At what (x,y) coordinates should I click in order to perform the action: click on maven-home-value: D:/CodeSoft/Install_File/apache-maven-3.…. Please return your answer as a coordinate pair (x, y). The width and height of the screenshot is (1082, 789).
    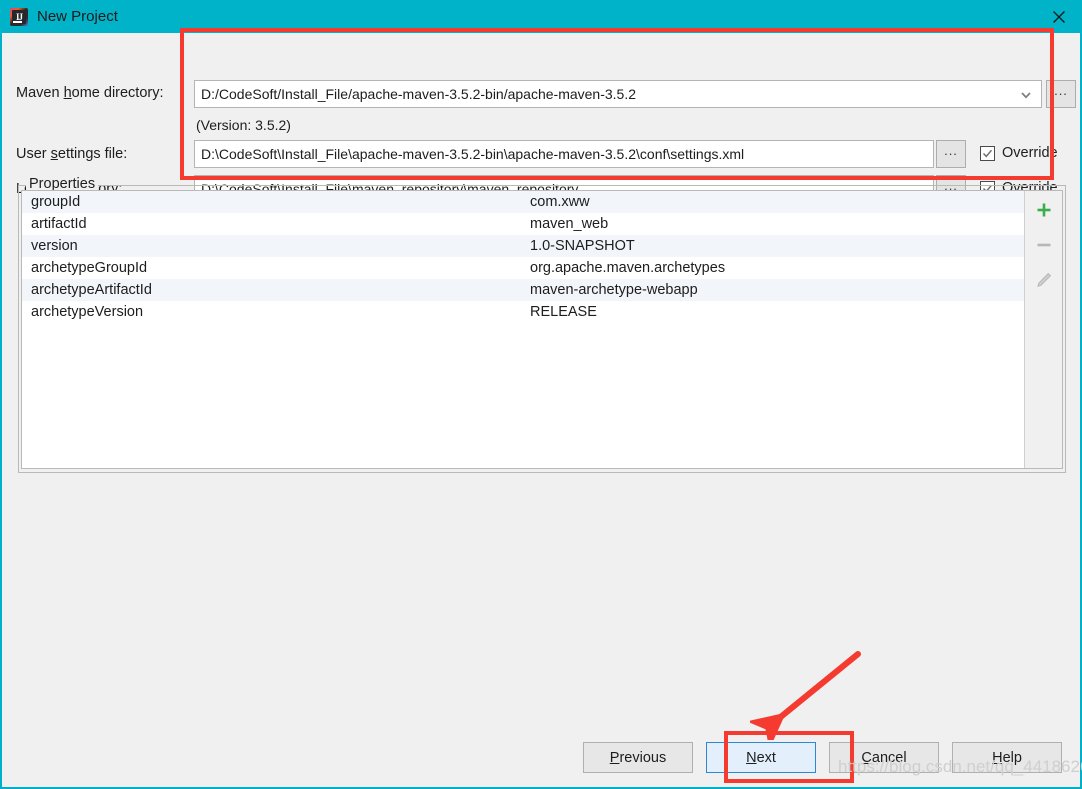
    Looking at the image, I should click on (419, 94).